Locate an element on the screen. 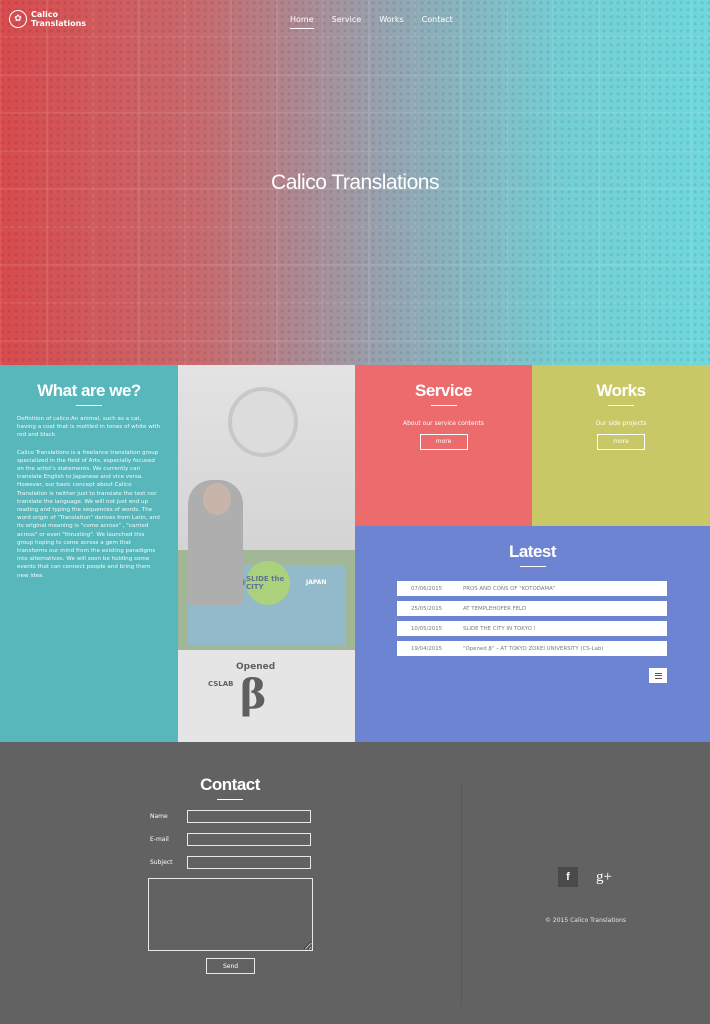 The image size is (710, 1024). send-button: Send is located at coordinates (230, 966).